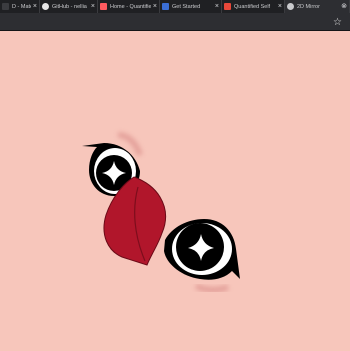  I want to click on star-icon: ☆, so click(337, 22).